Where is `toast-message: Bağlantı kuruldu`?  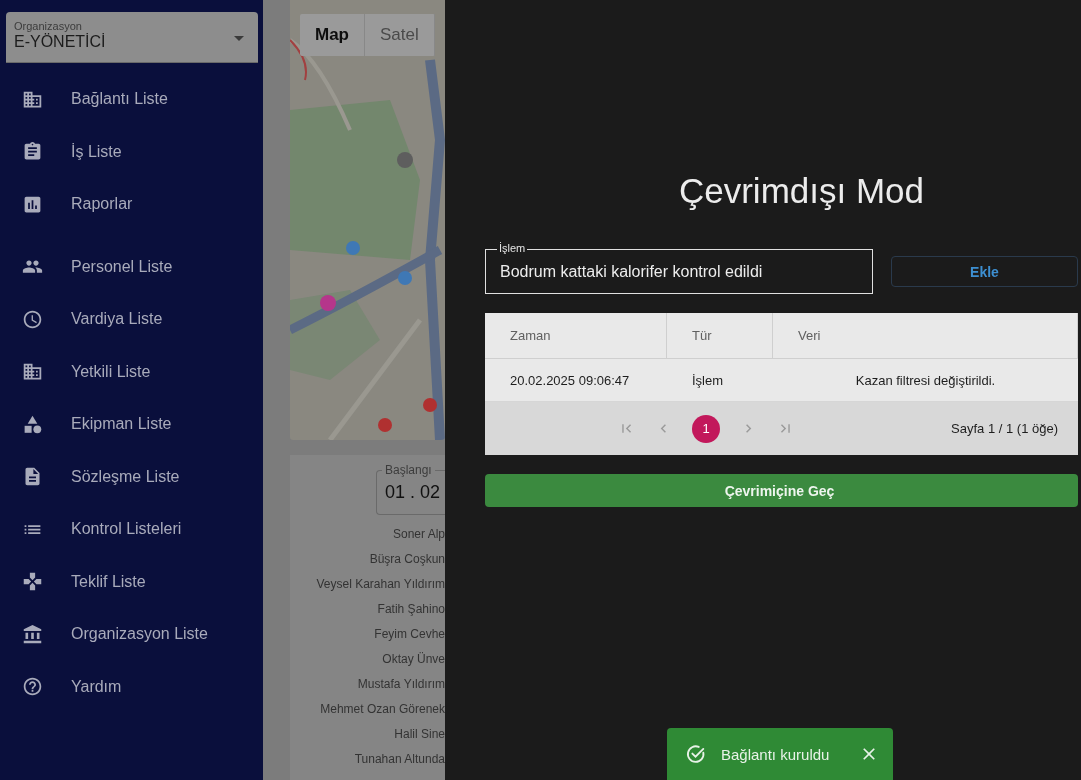 toast-message: Bağlantı kuruldu is located at coordinates (776, 754).